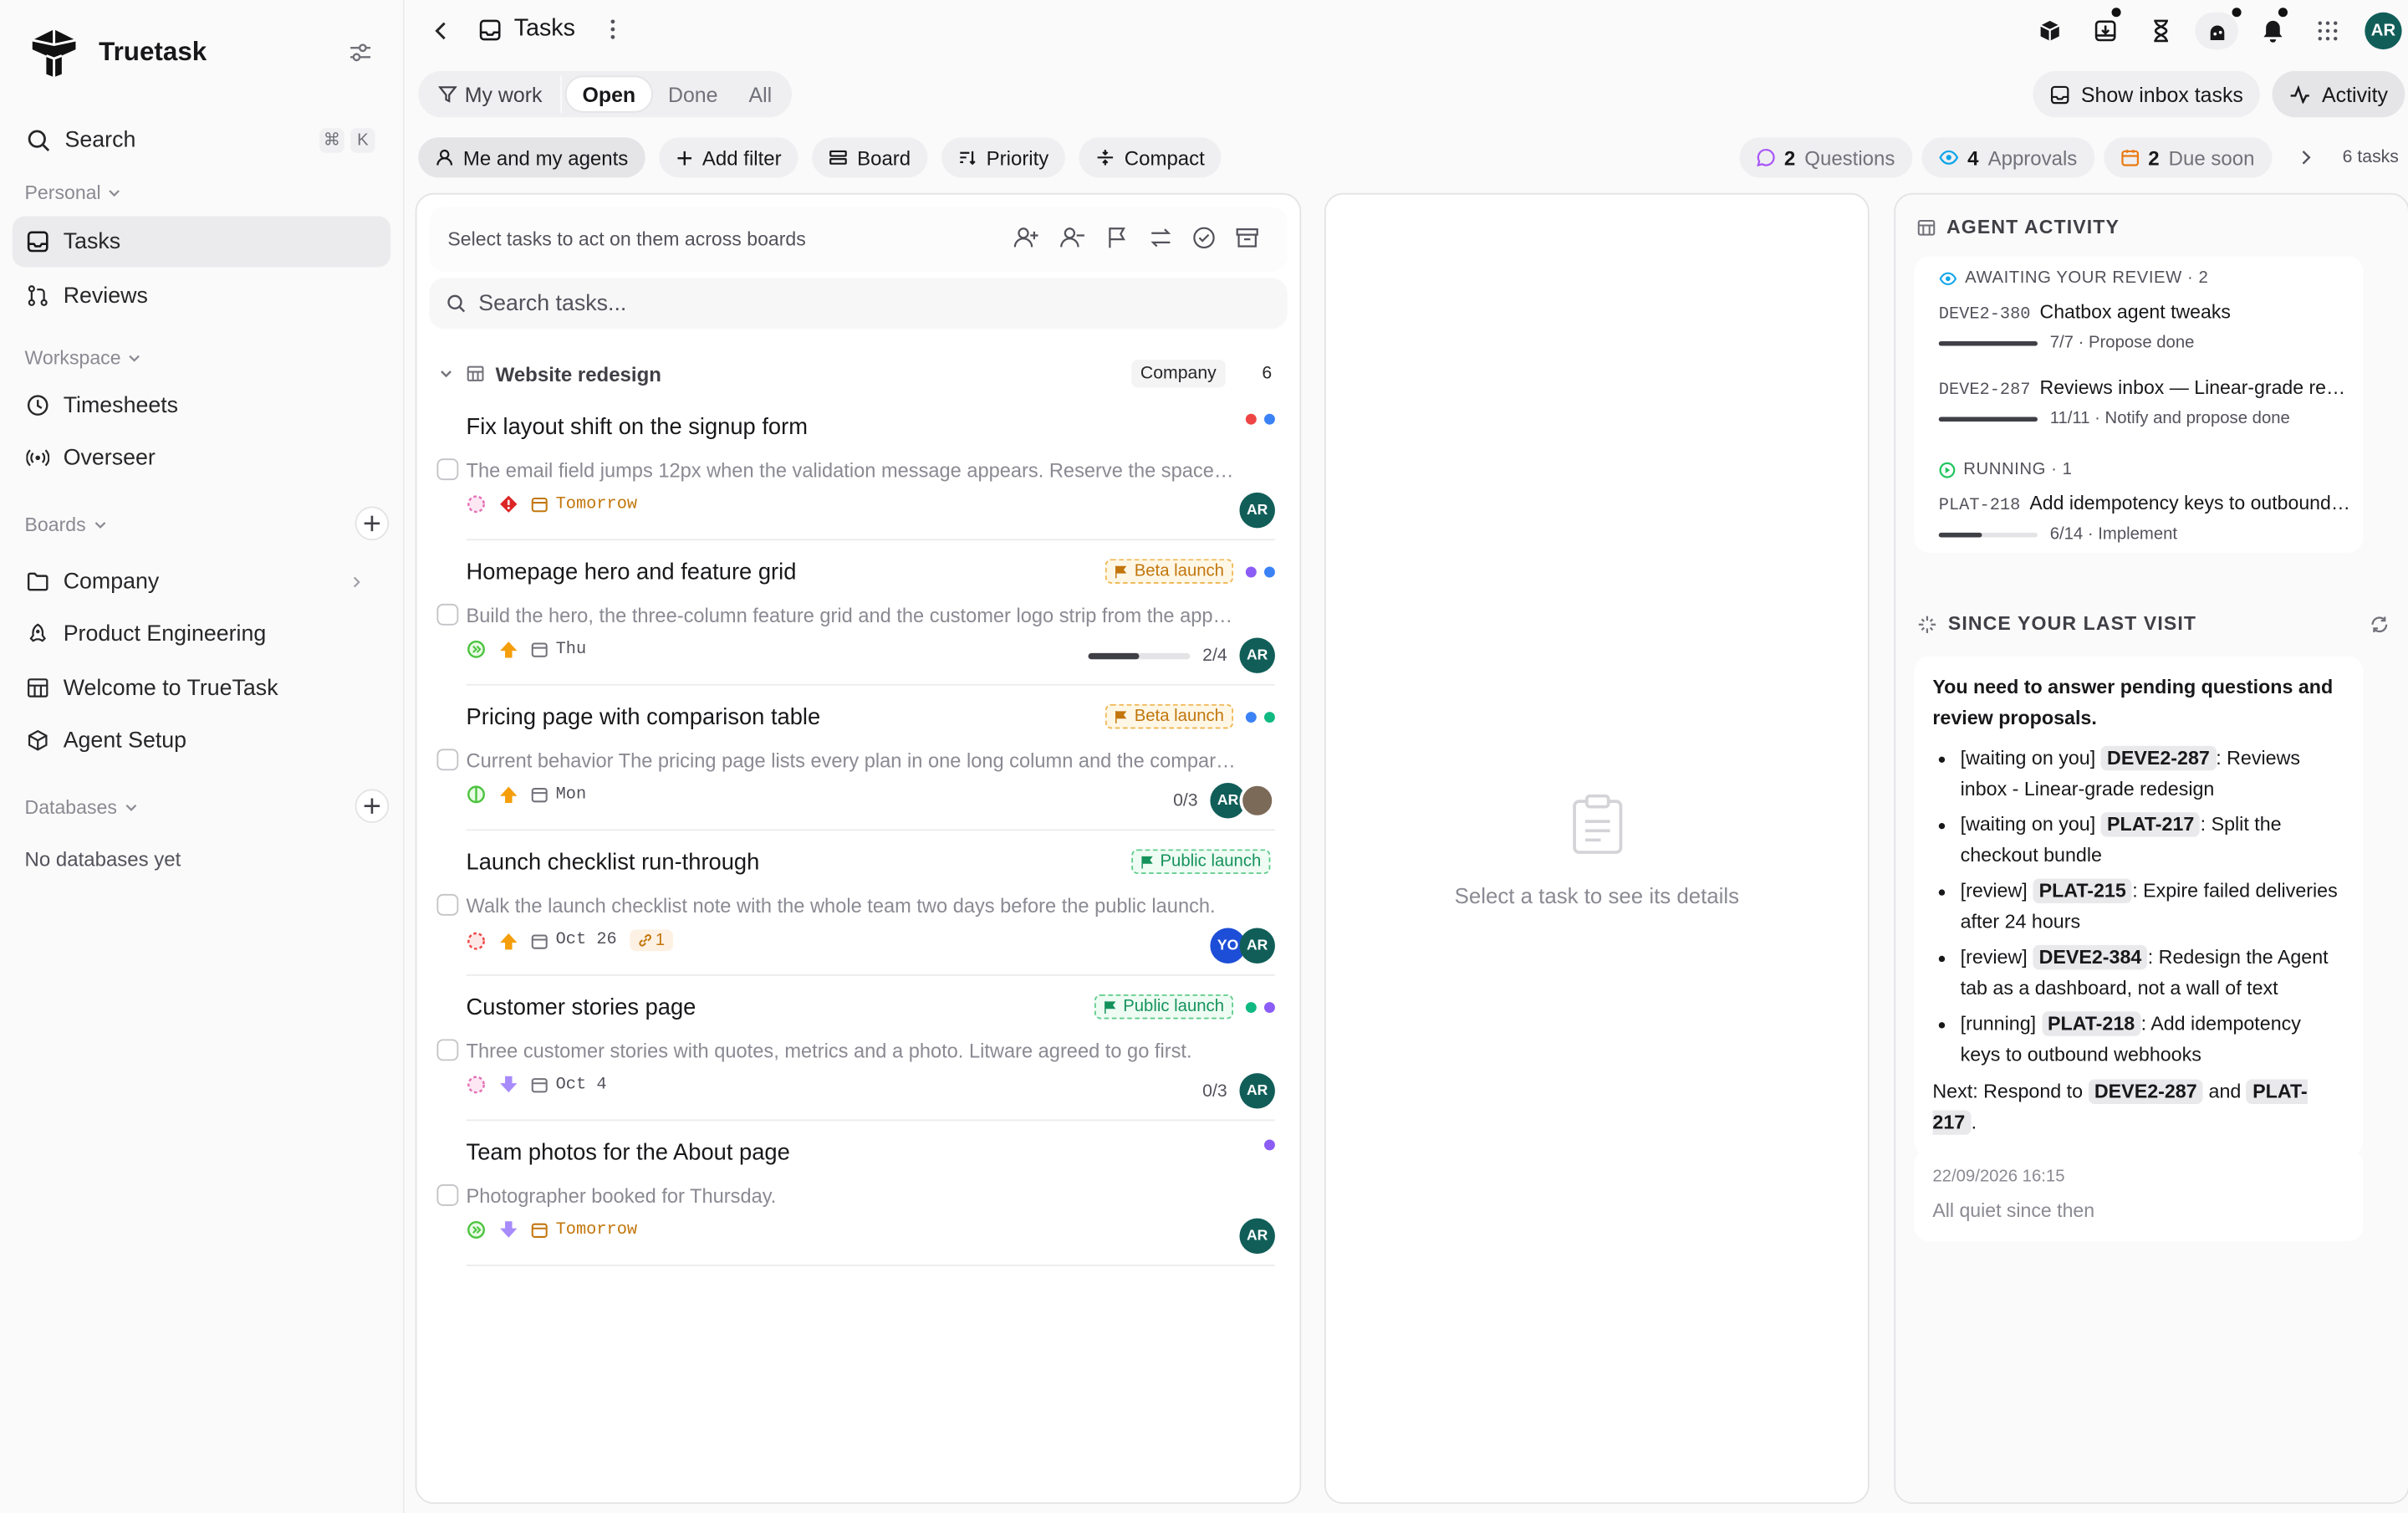  I want to click on tab-all: All, so click(761, 93).